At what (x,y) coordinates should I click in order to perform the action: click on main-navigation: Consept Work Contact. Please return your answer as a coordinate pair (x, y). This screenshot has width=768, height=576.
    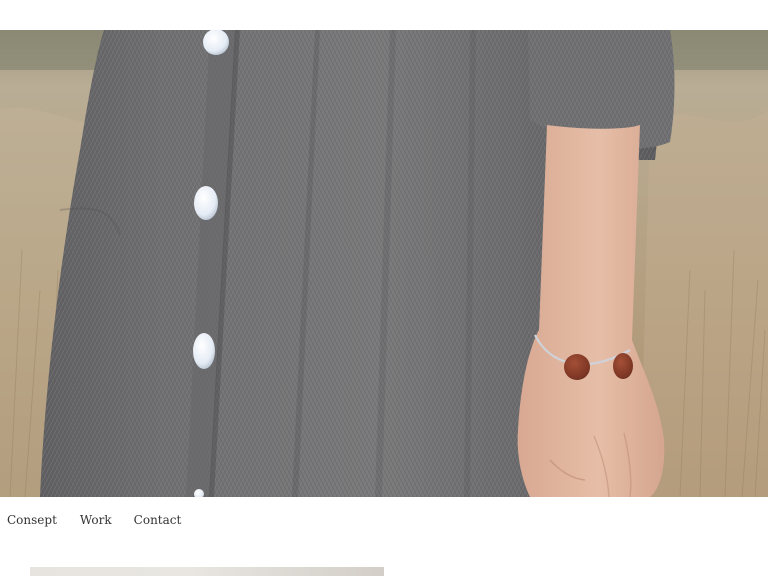
    Looking at the image, I should click on (94, 520).